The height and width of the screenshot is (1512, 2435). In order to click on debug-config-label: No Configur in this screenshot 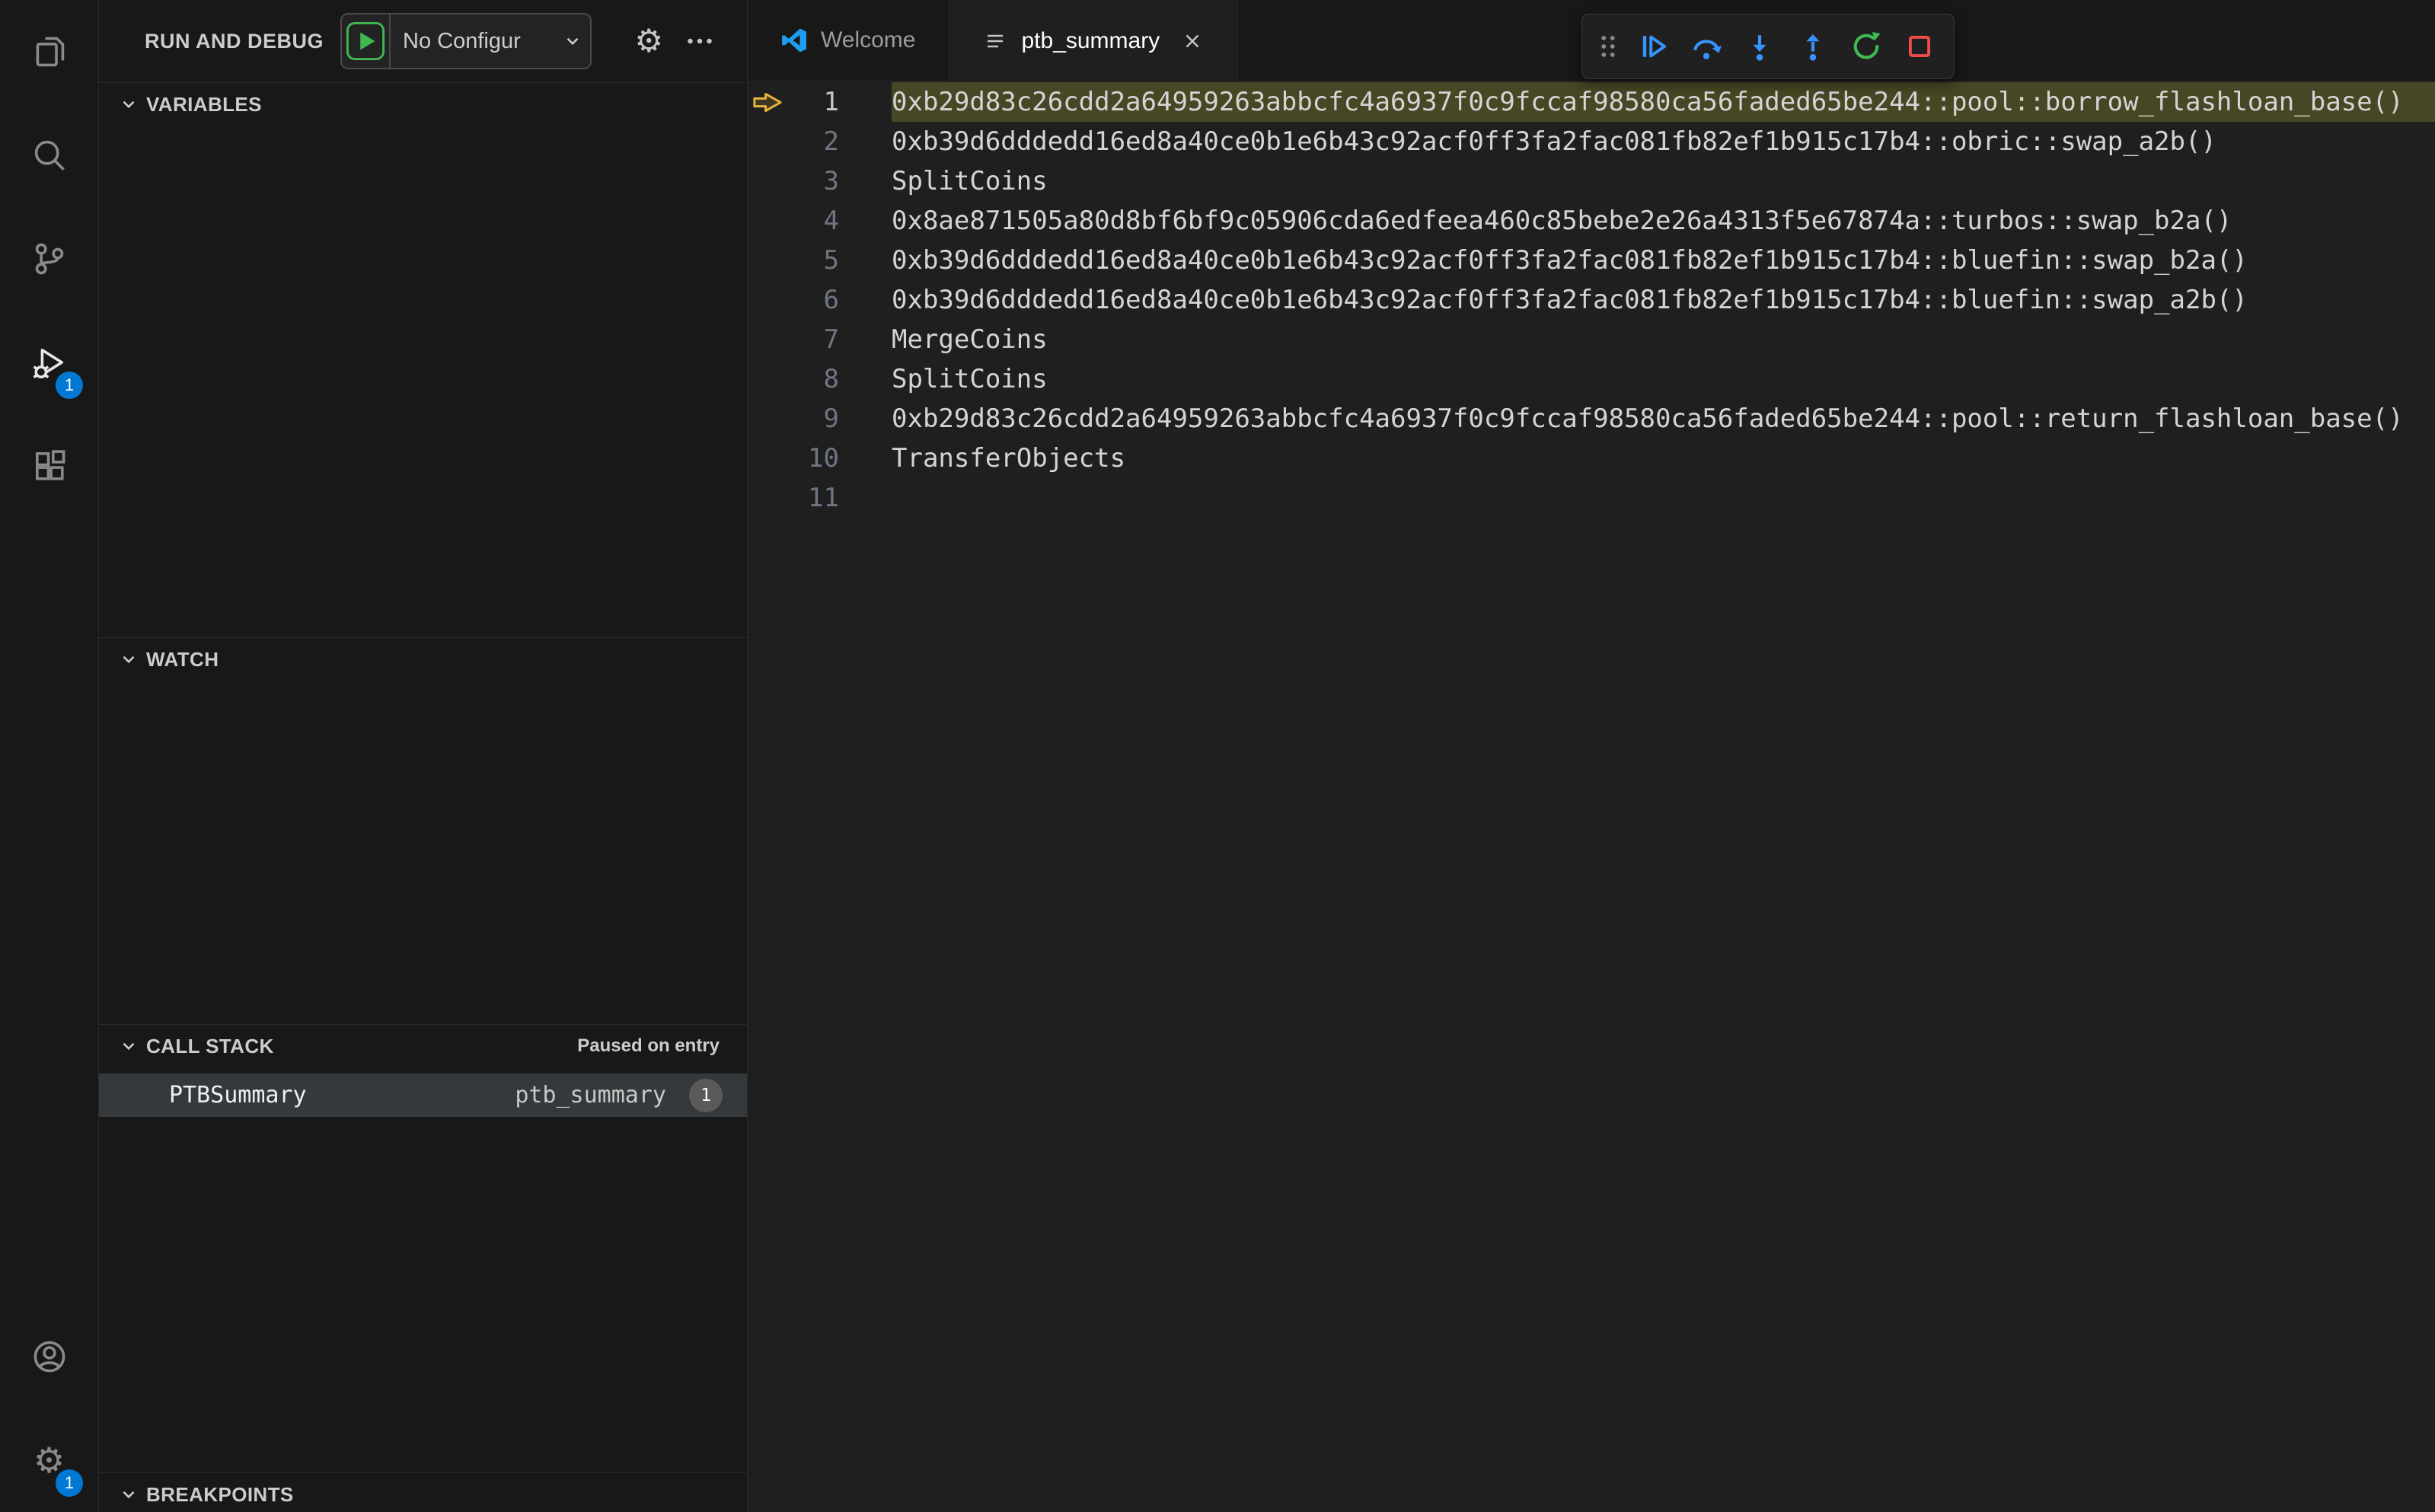, I will do `click(462, 40)`.